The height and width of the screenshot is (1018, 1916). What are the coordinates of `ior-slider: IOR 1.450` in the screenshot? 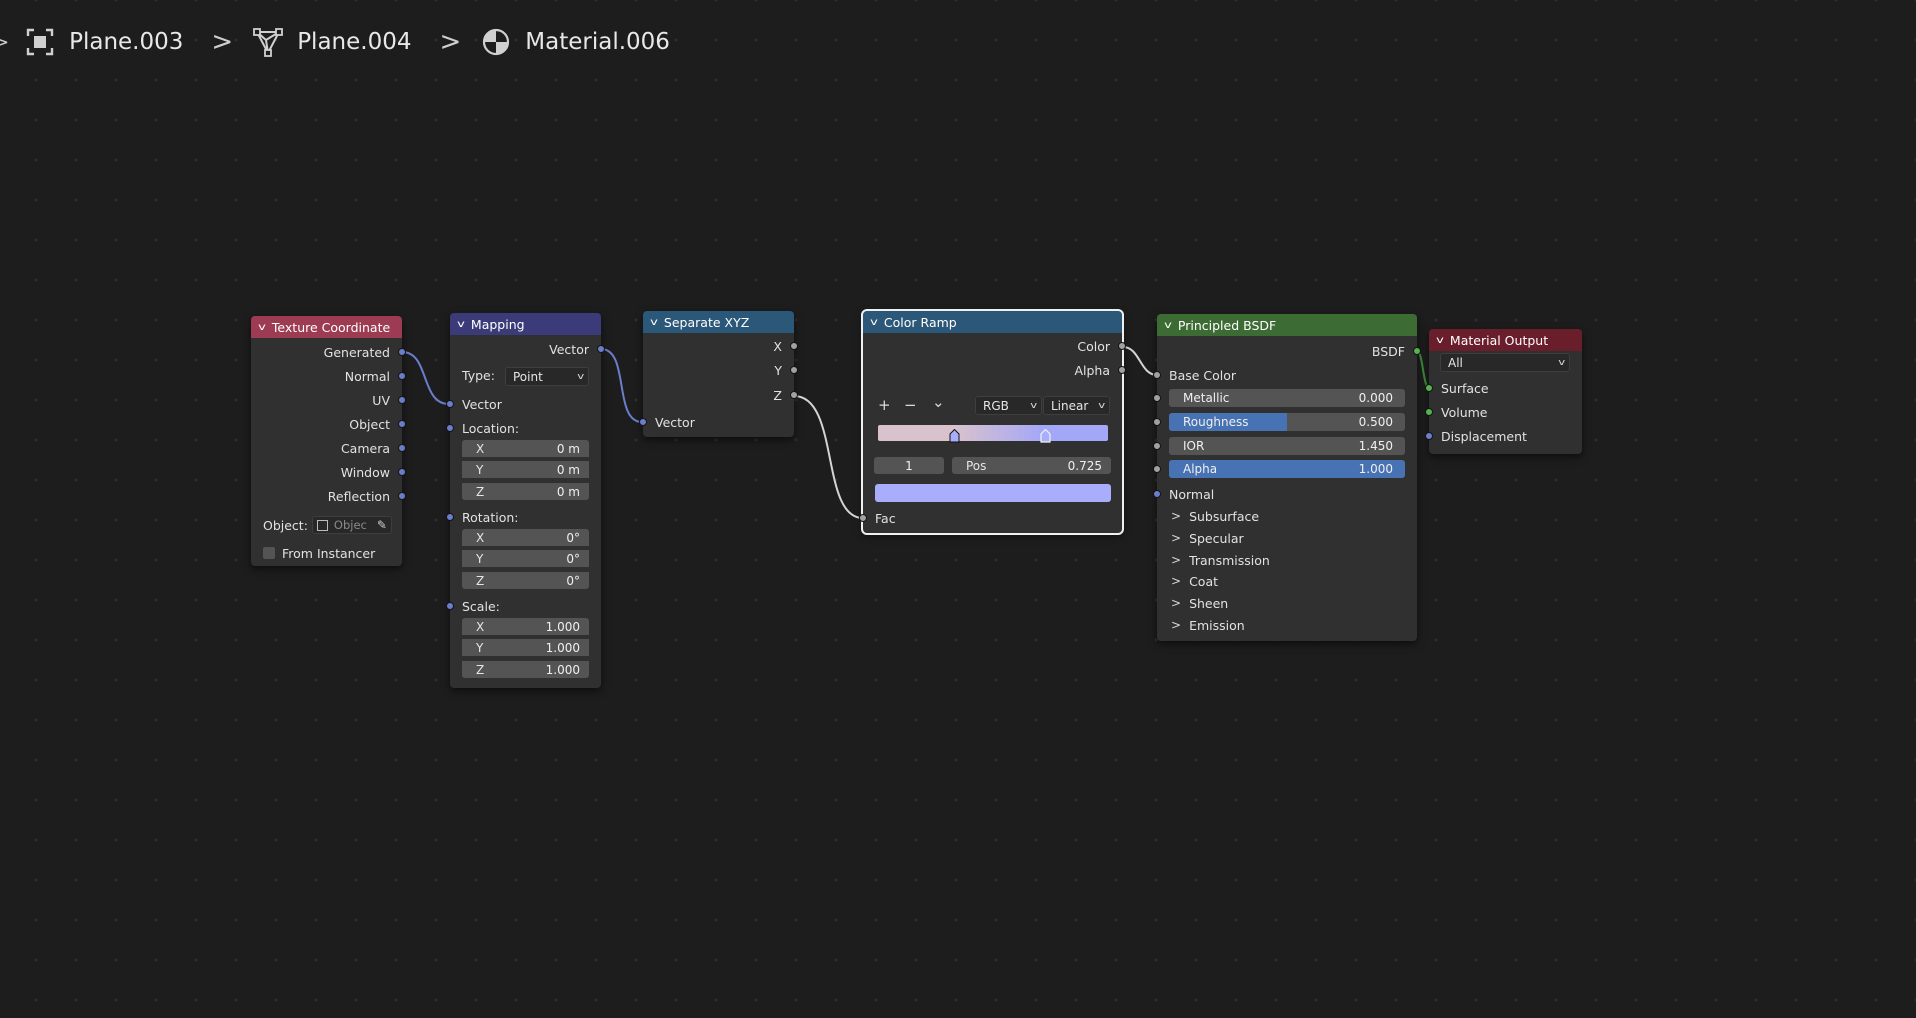 It's located at (1287, 446).